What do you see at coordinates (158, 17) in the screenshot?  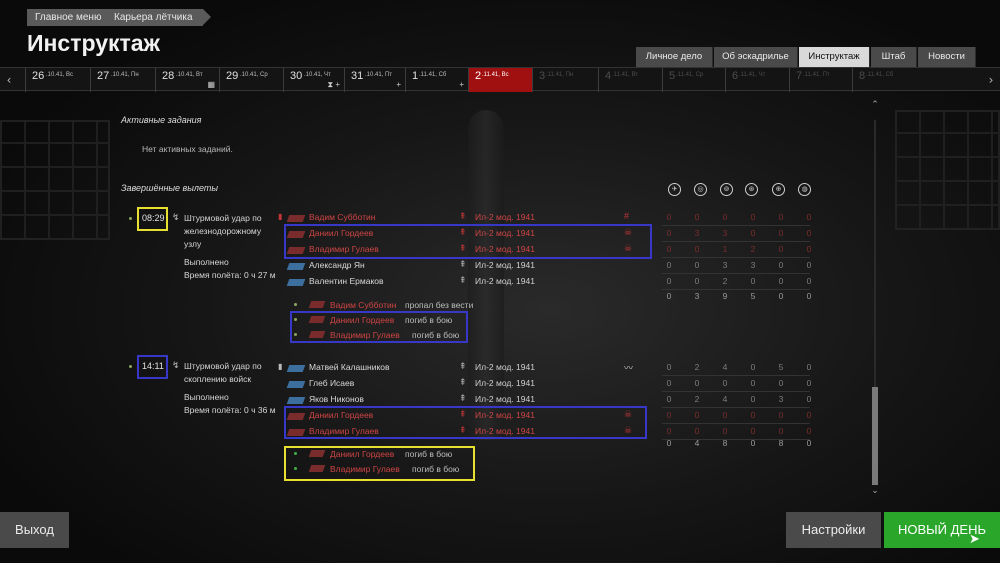 I see `breadcrumb-pilot-career: Карьера лётчика` at bounding box center [158, 17].